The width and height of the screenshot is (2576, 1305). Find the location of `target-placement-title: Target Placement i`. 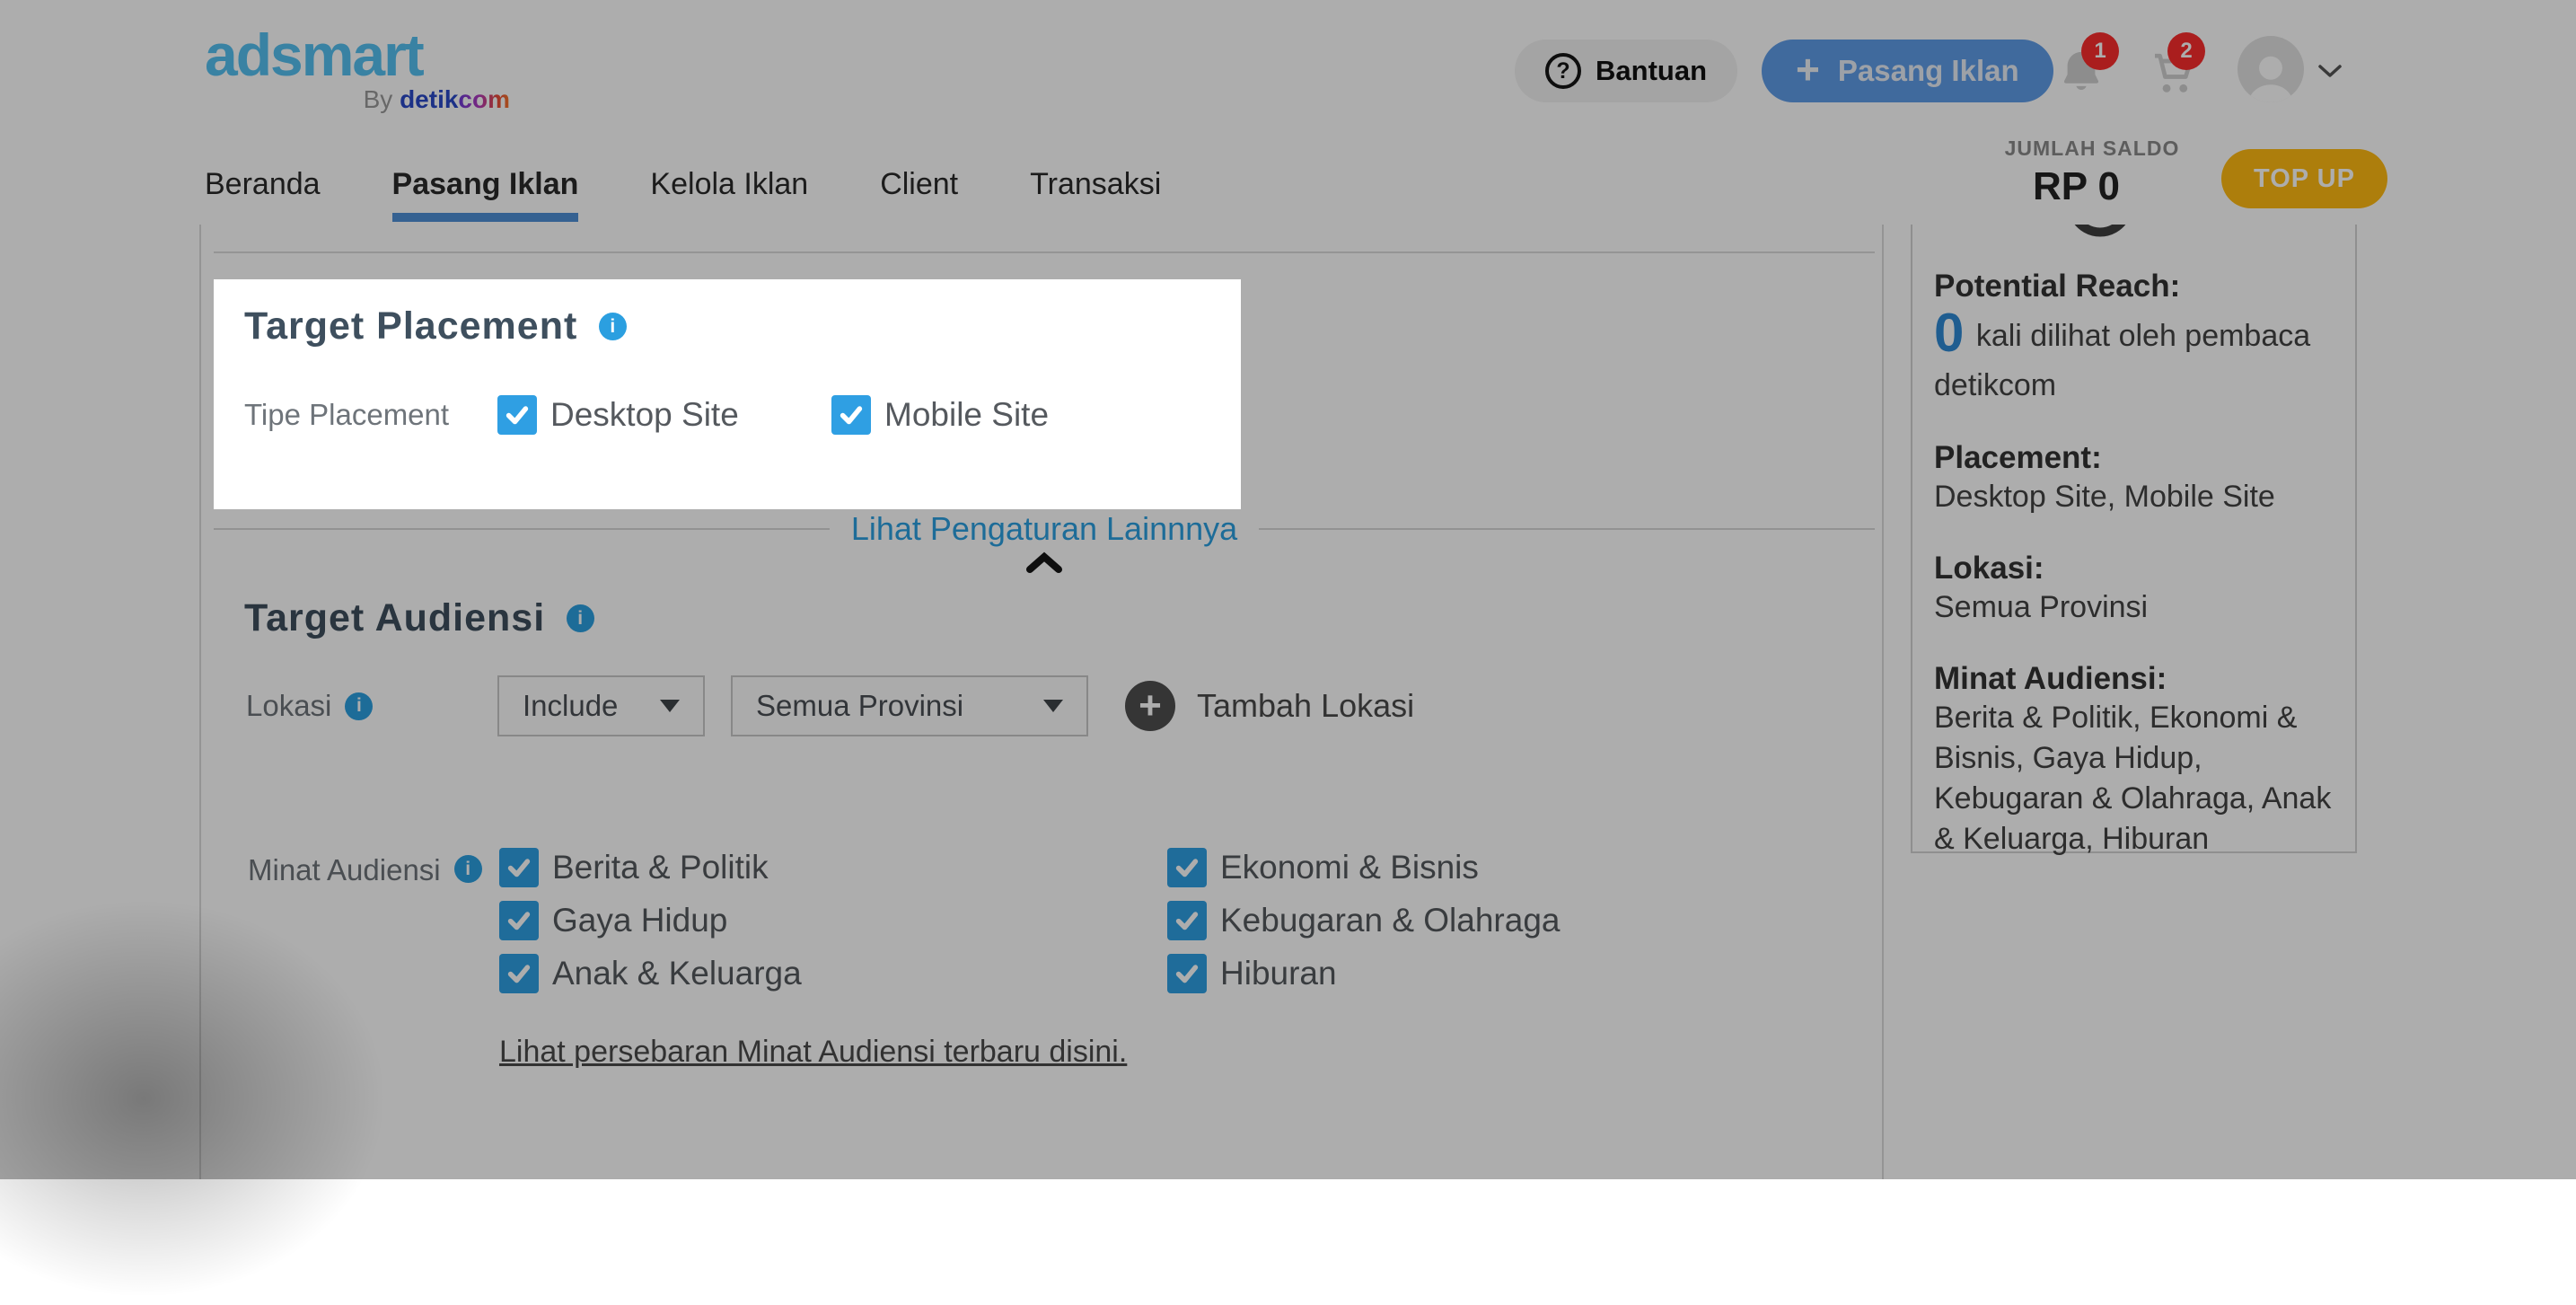

target-placement-title: Target Placement i is located at coordinates (742, 326).